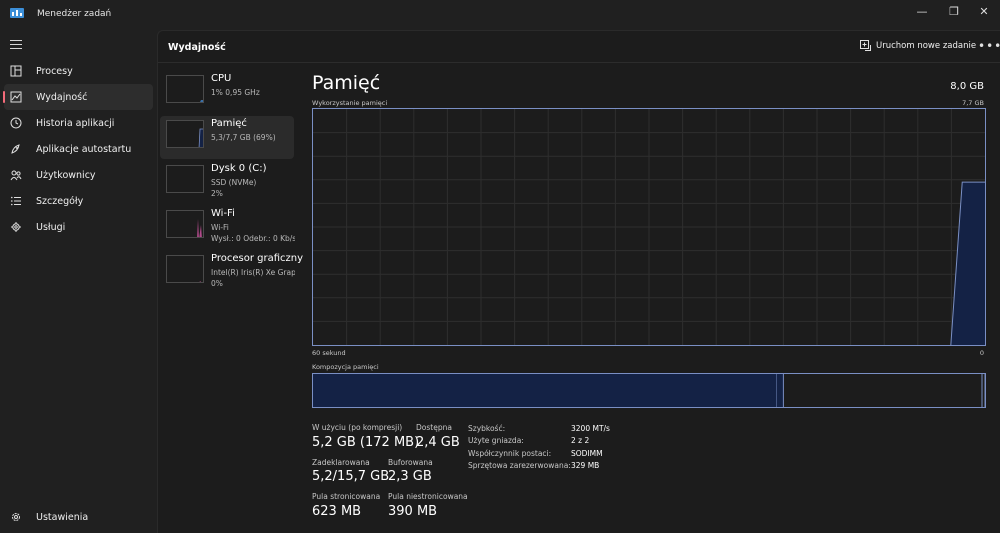 The image size is (1000, 533). Describe the element at coordinates (16, 45) in the screenshot. I see `hamburger-menu-icon` at that location.